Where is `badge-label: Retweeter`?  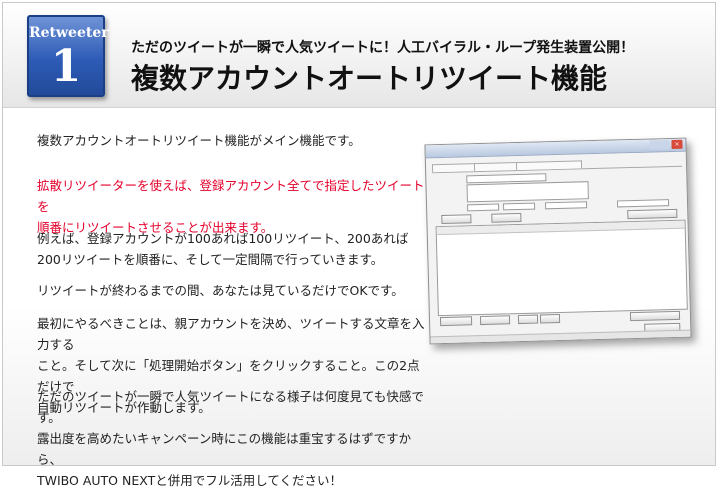 badge-label: Retweeter is located at coordinates (69, 33).